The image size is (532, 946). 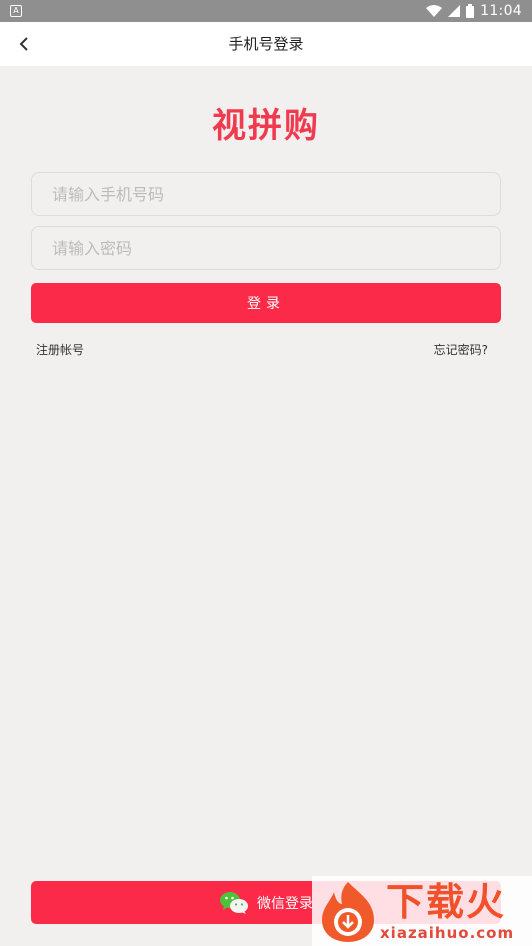 I want to click on wechat-login-label: 微信登录, so click(x=285, y=903).